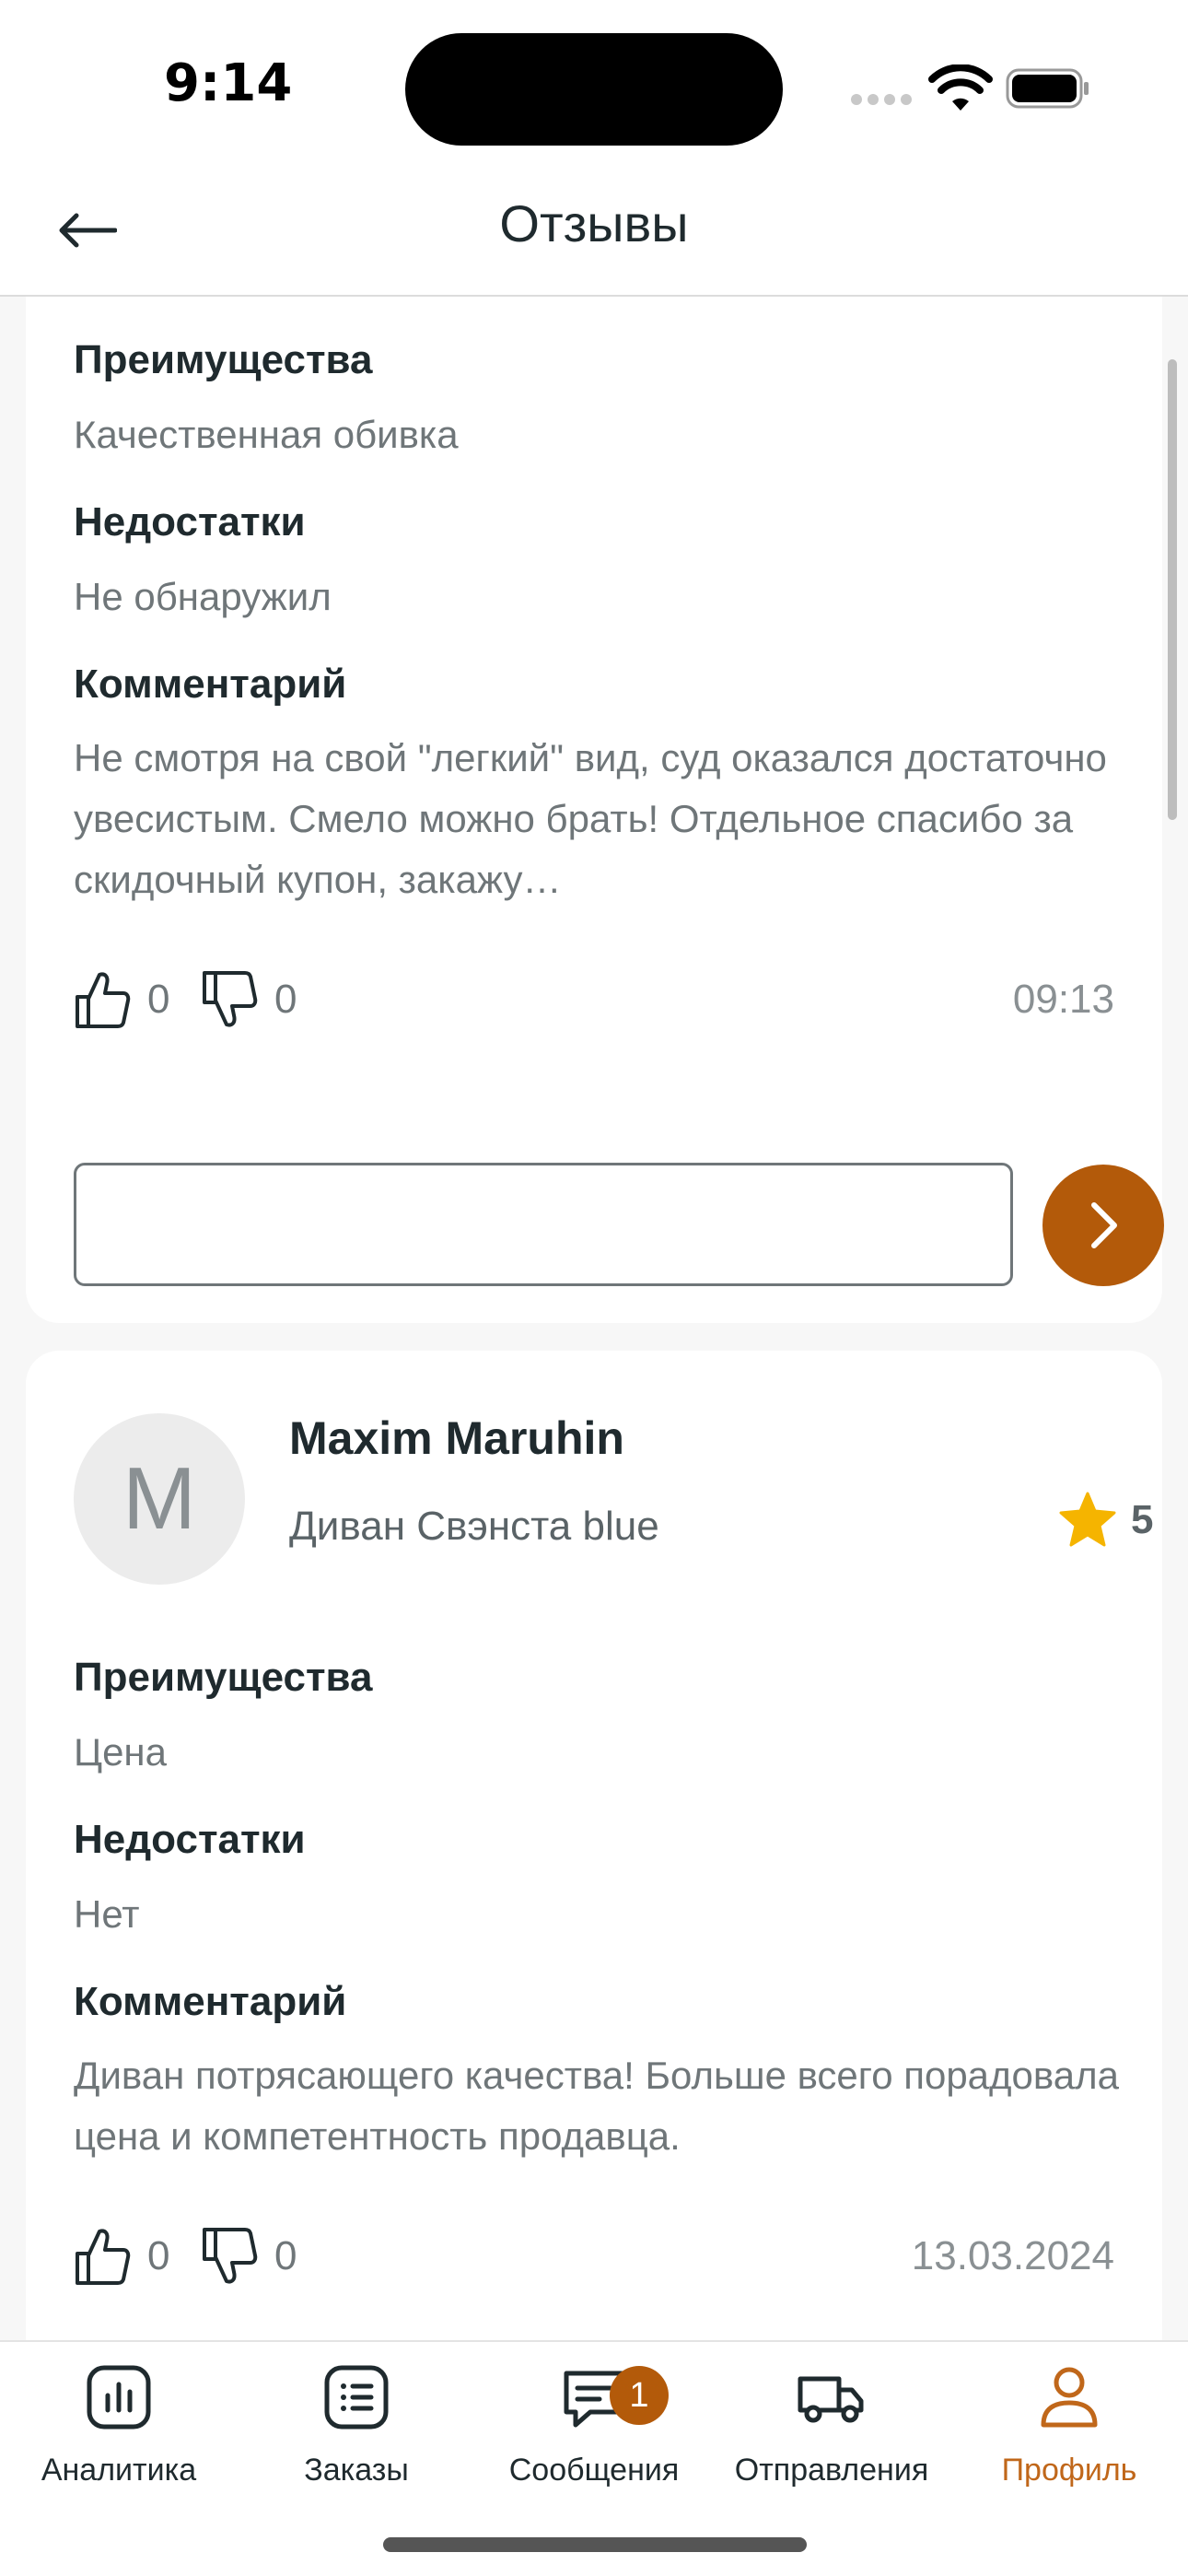 The image size is (1188, 2576). I want to click on product-name: Диван Свэнста blue, so click(474, 1526).